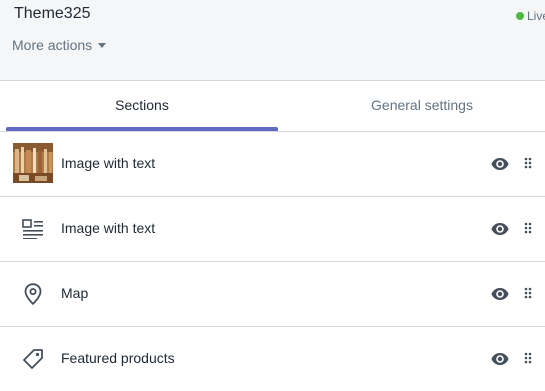 Image resolution: width=545 pixels, height=391 pixels. What do you see at coordinates (52, 13) in the screenshot?
I see `theme-name: Theme325` at bounding box center [52, 13].